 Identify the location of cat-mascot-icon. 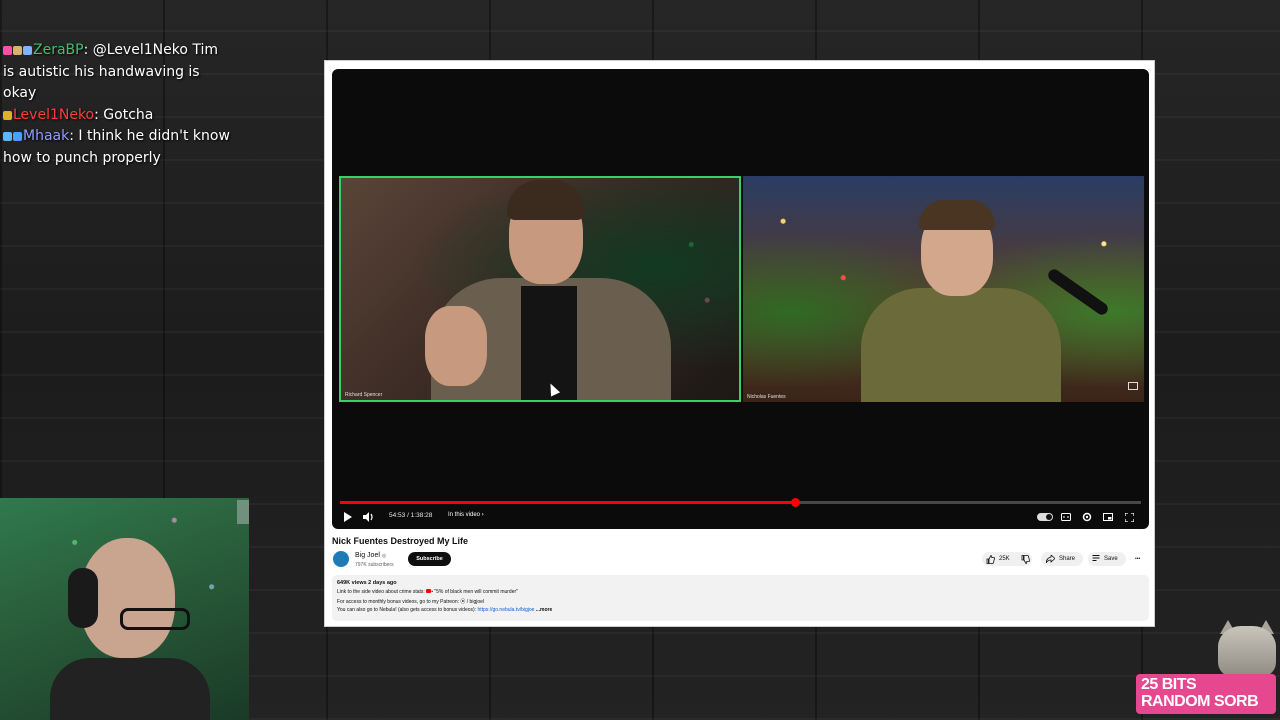
(1247, 652).